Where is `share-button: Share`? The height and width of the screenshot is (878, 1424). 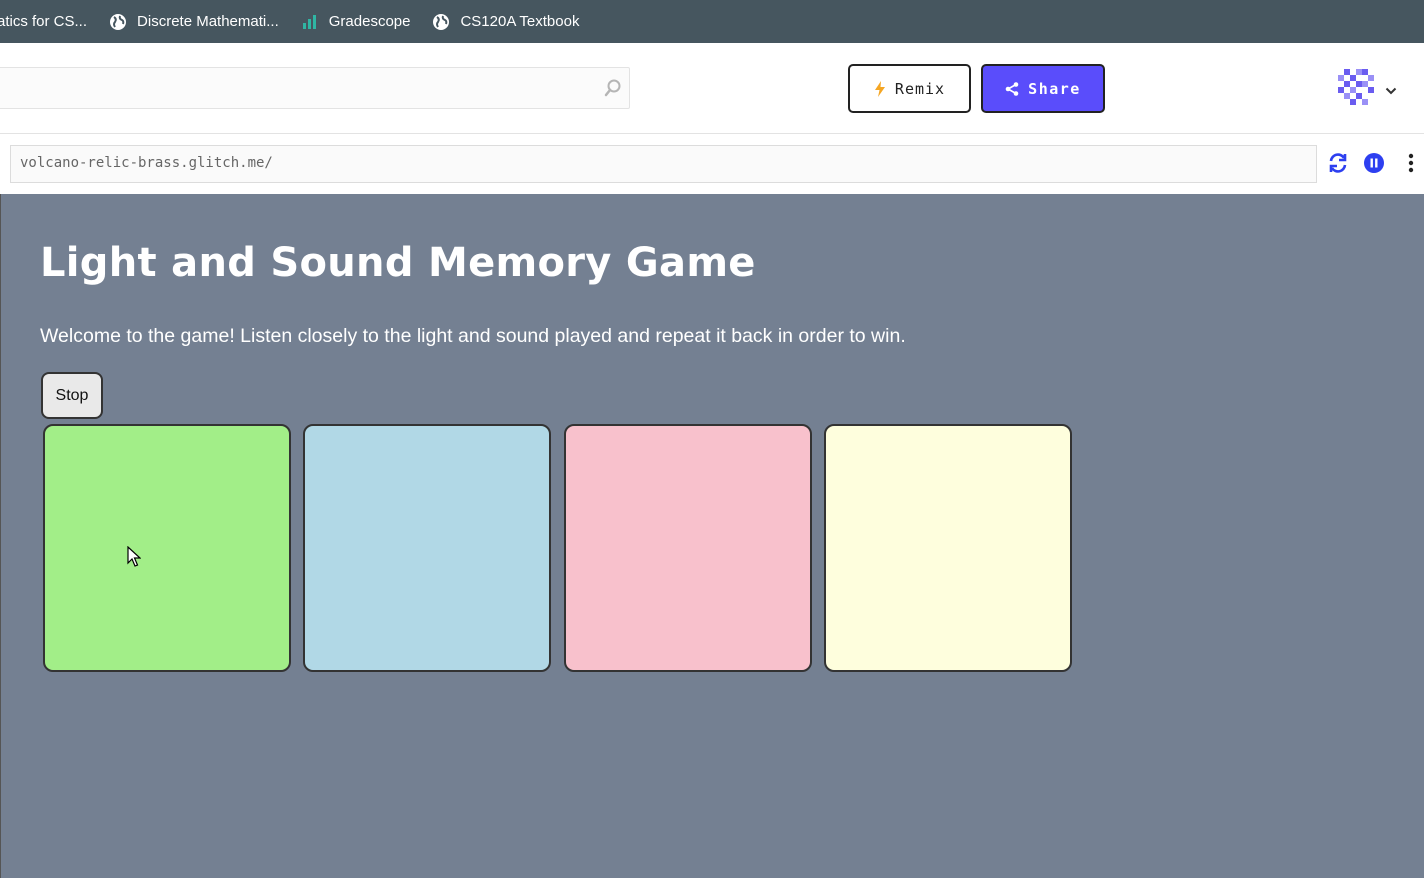
share-button: Share is located at coordinates (1043, 88).